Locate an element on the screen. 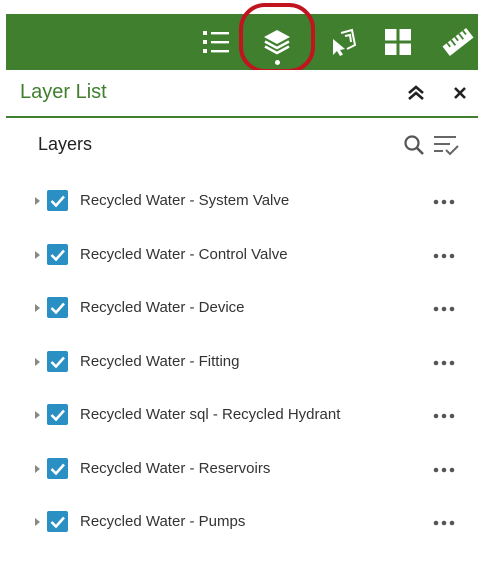 Image resolution: width=478 pixels, height=562 pixels. select-icon is located at coordinates (345, 42).